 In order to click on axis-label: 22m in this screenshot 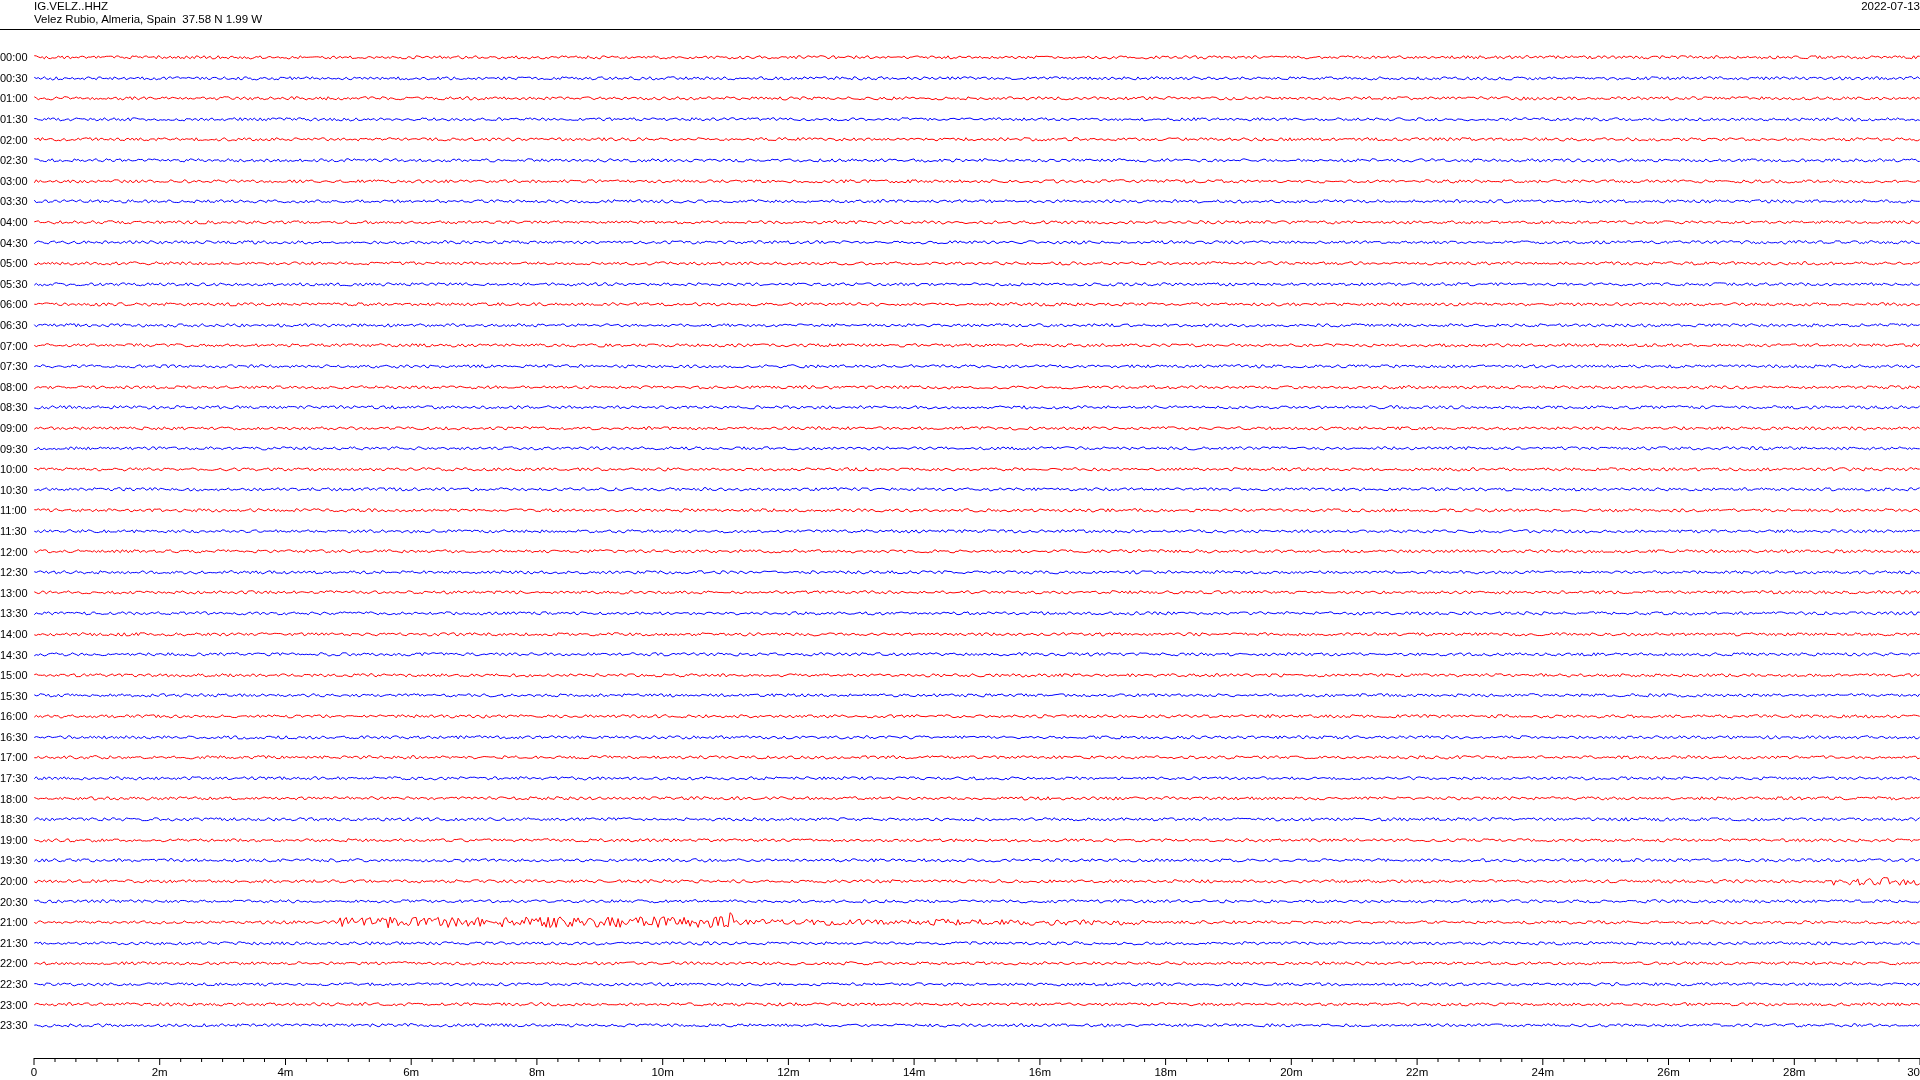, I will do `click(1417, 1071)`.